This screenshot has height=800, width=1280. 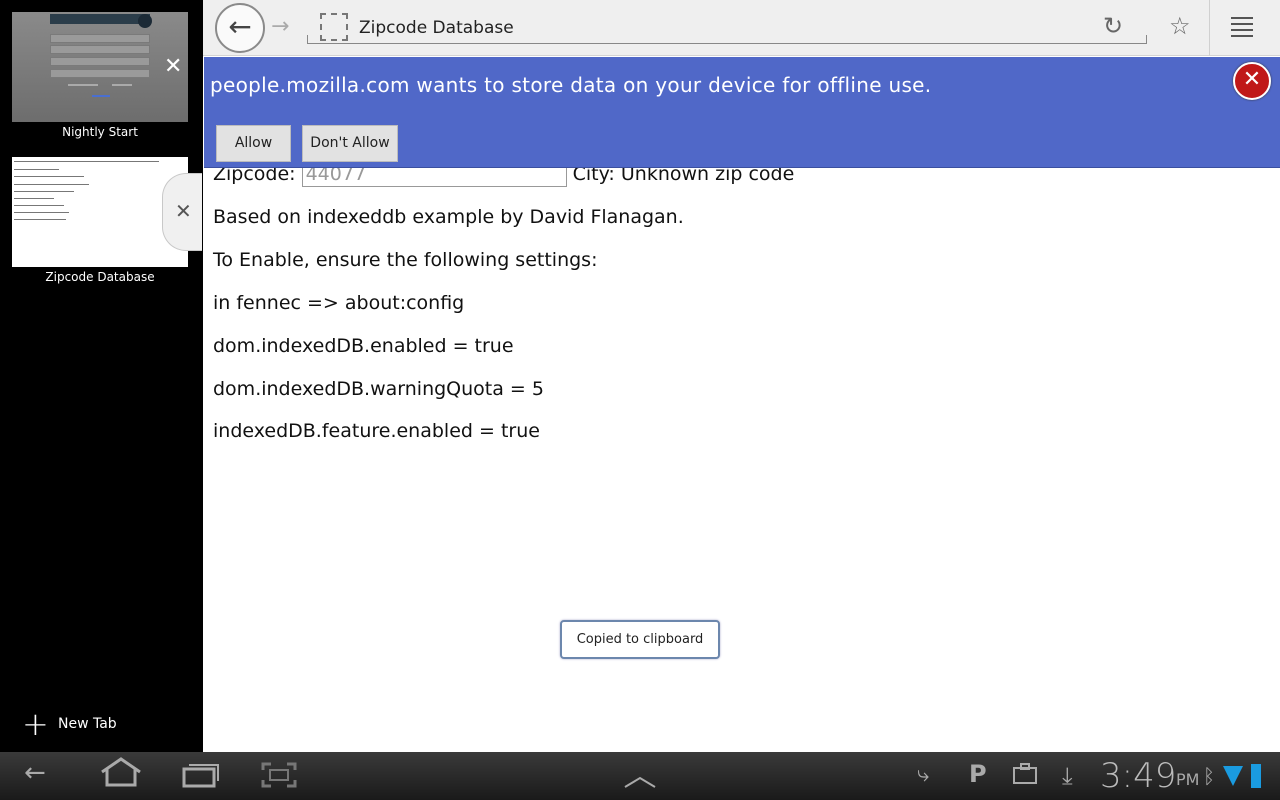 I want to click on new-tab-label: New Tab, so click(x=87, y=724).